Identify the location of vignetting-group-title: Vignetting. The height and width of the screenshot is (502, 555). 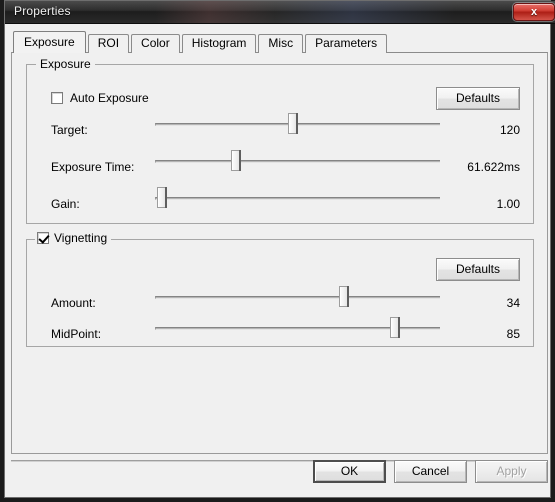
(81, 238).